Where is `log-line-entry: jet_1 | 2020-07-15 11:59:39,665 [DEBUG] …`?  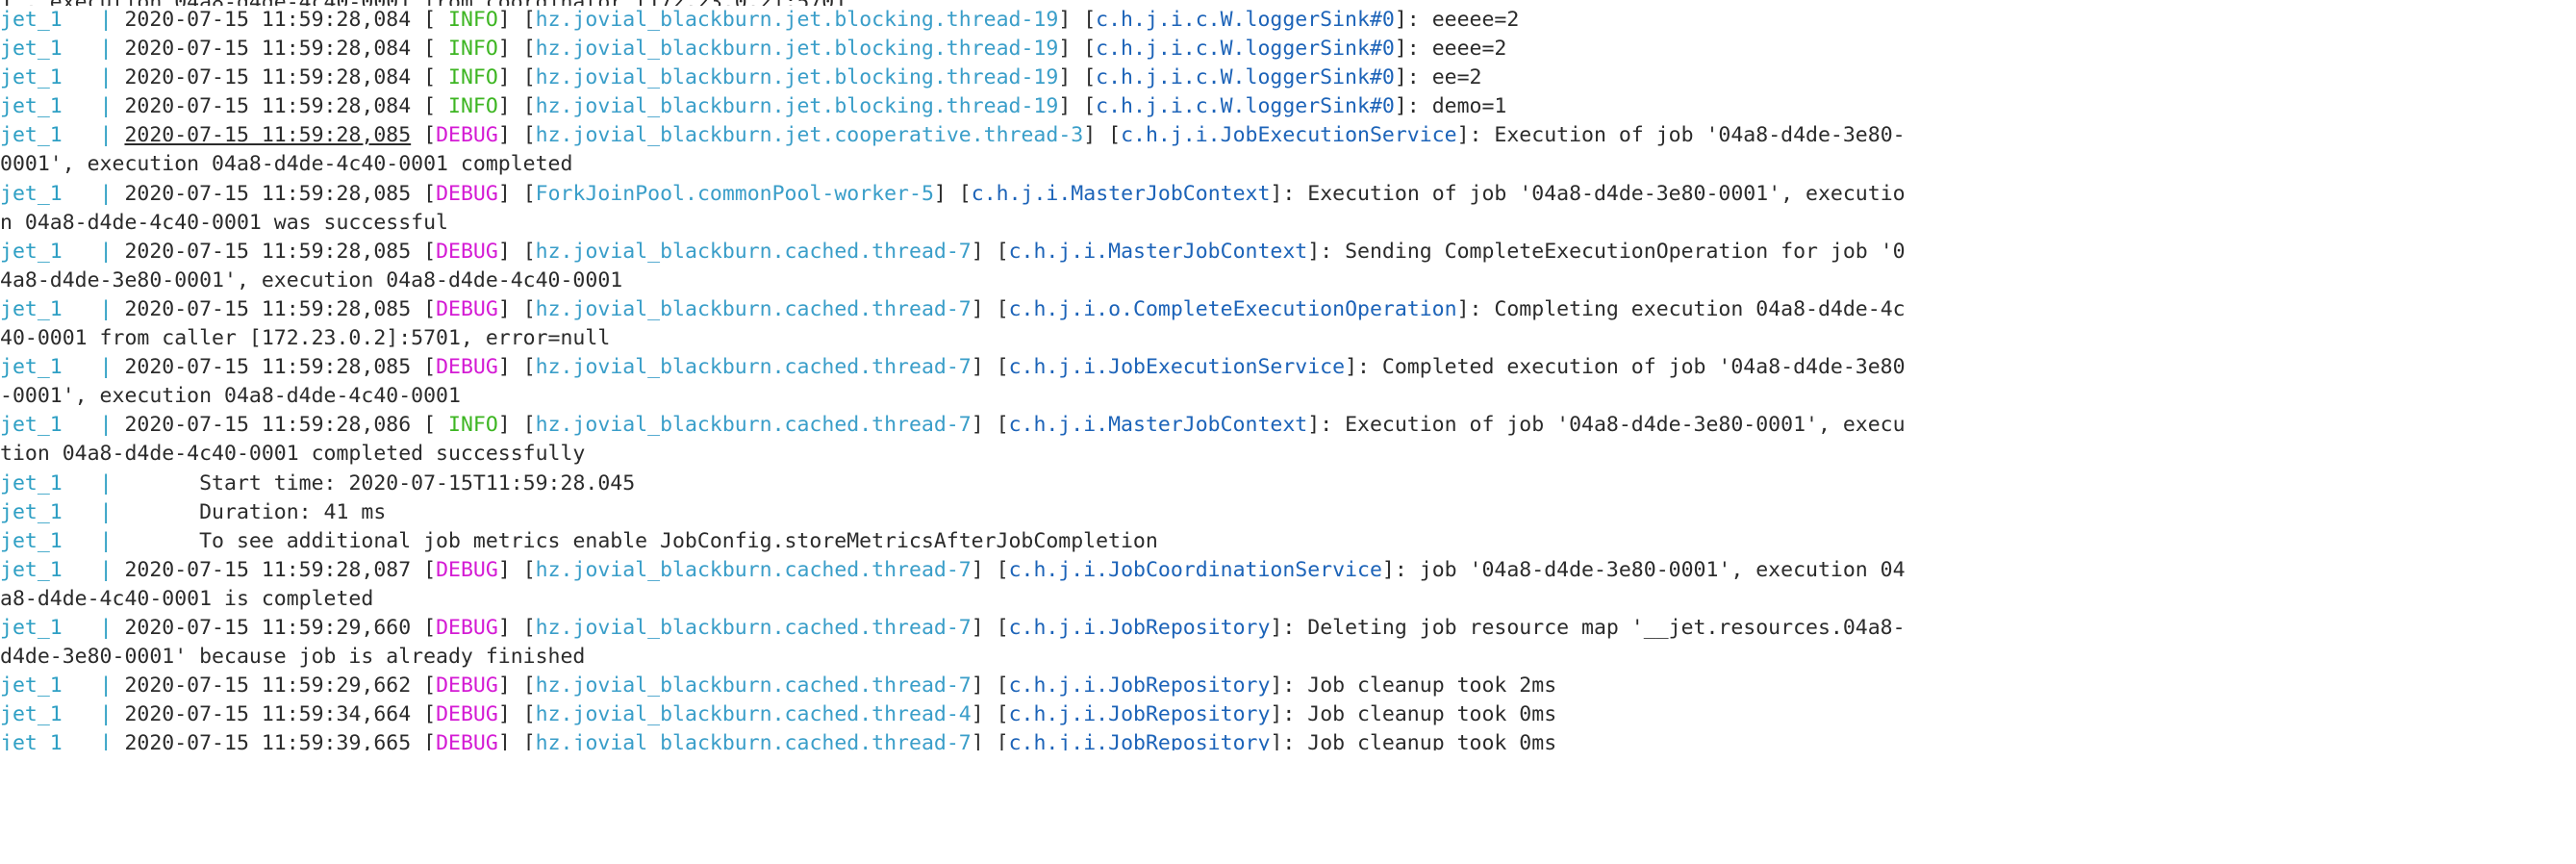
log-line-entry: jet_1 | 2020-07-15 11:59:39,665 [DEBUG] … is located at coordinates (1288, 739).